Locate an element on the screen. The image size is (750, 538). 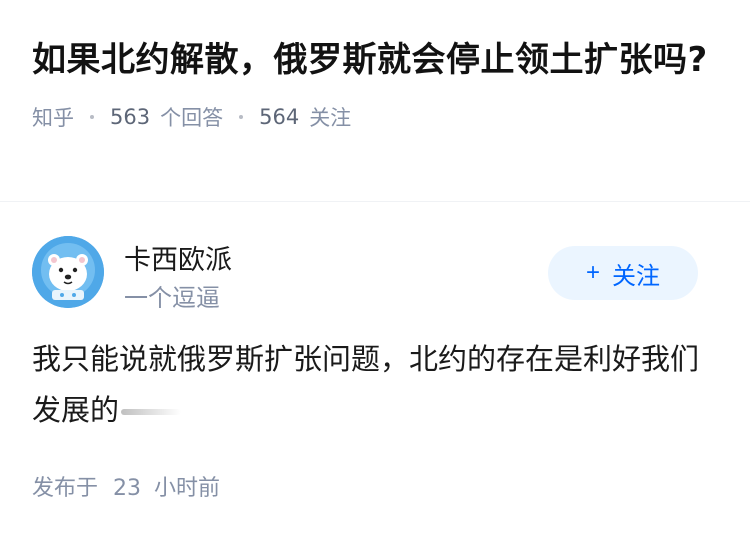
author-bio: 一个逗逼 is located at coordinates (172, 298).